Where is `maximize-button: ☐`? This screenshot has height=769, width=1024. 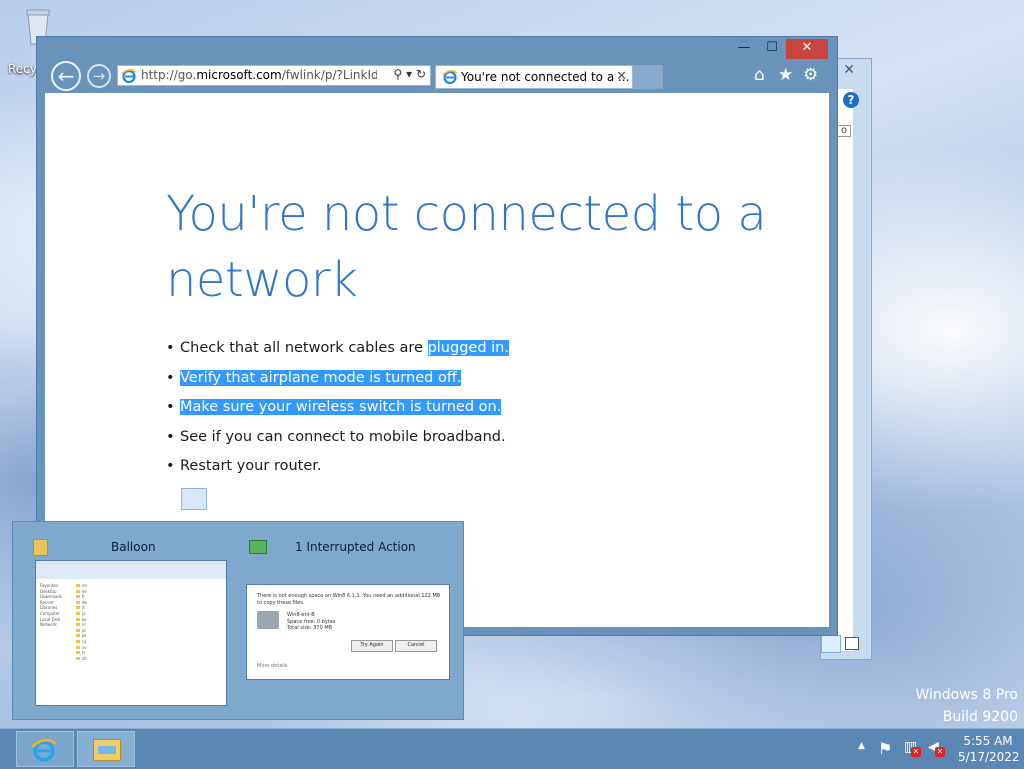 maximize-button: ☐ is located at coordinates (772, 49).